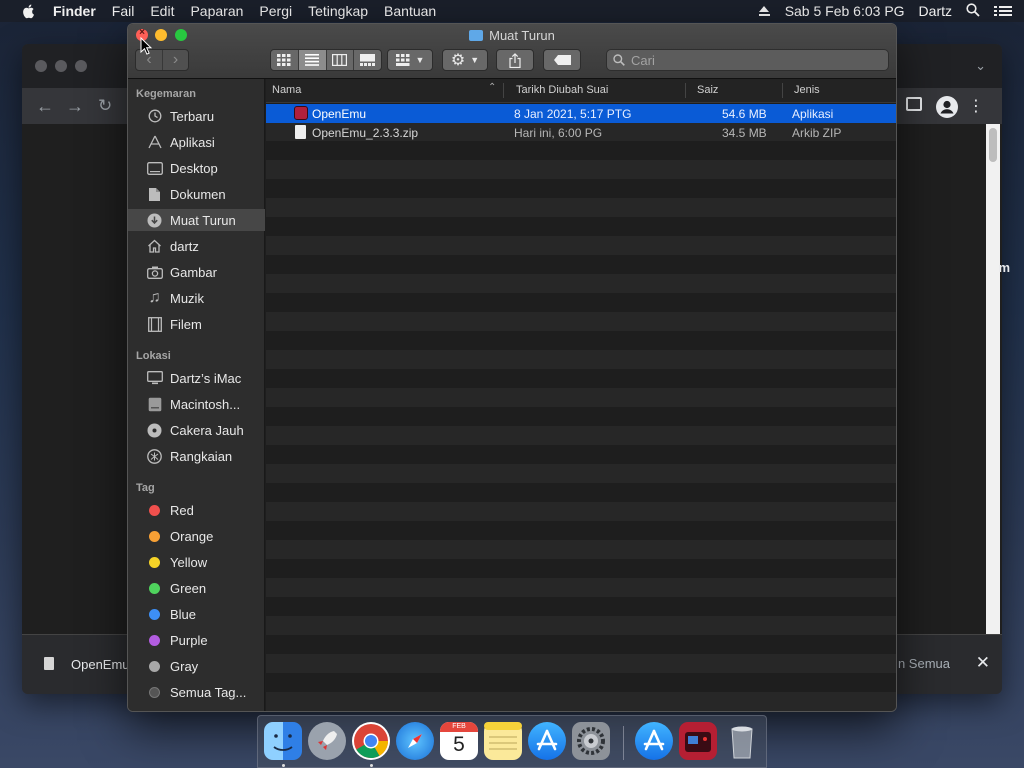 This screenshot has height=768, width=1024. I want to click on sidebar-item-label: Gambar, so click(193, 272).